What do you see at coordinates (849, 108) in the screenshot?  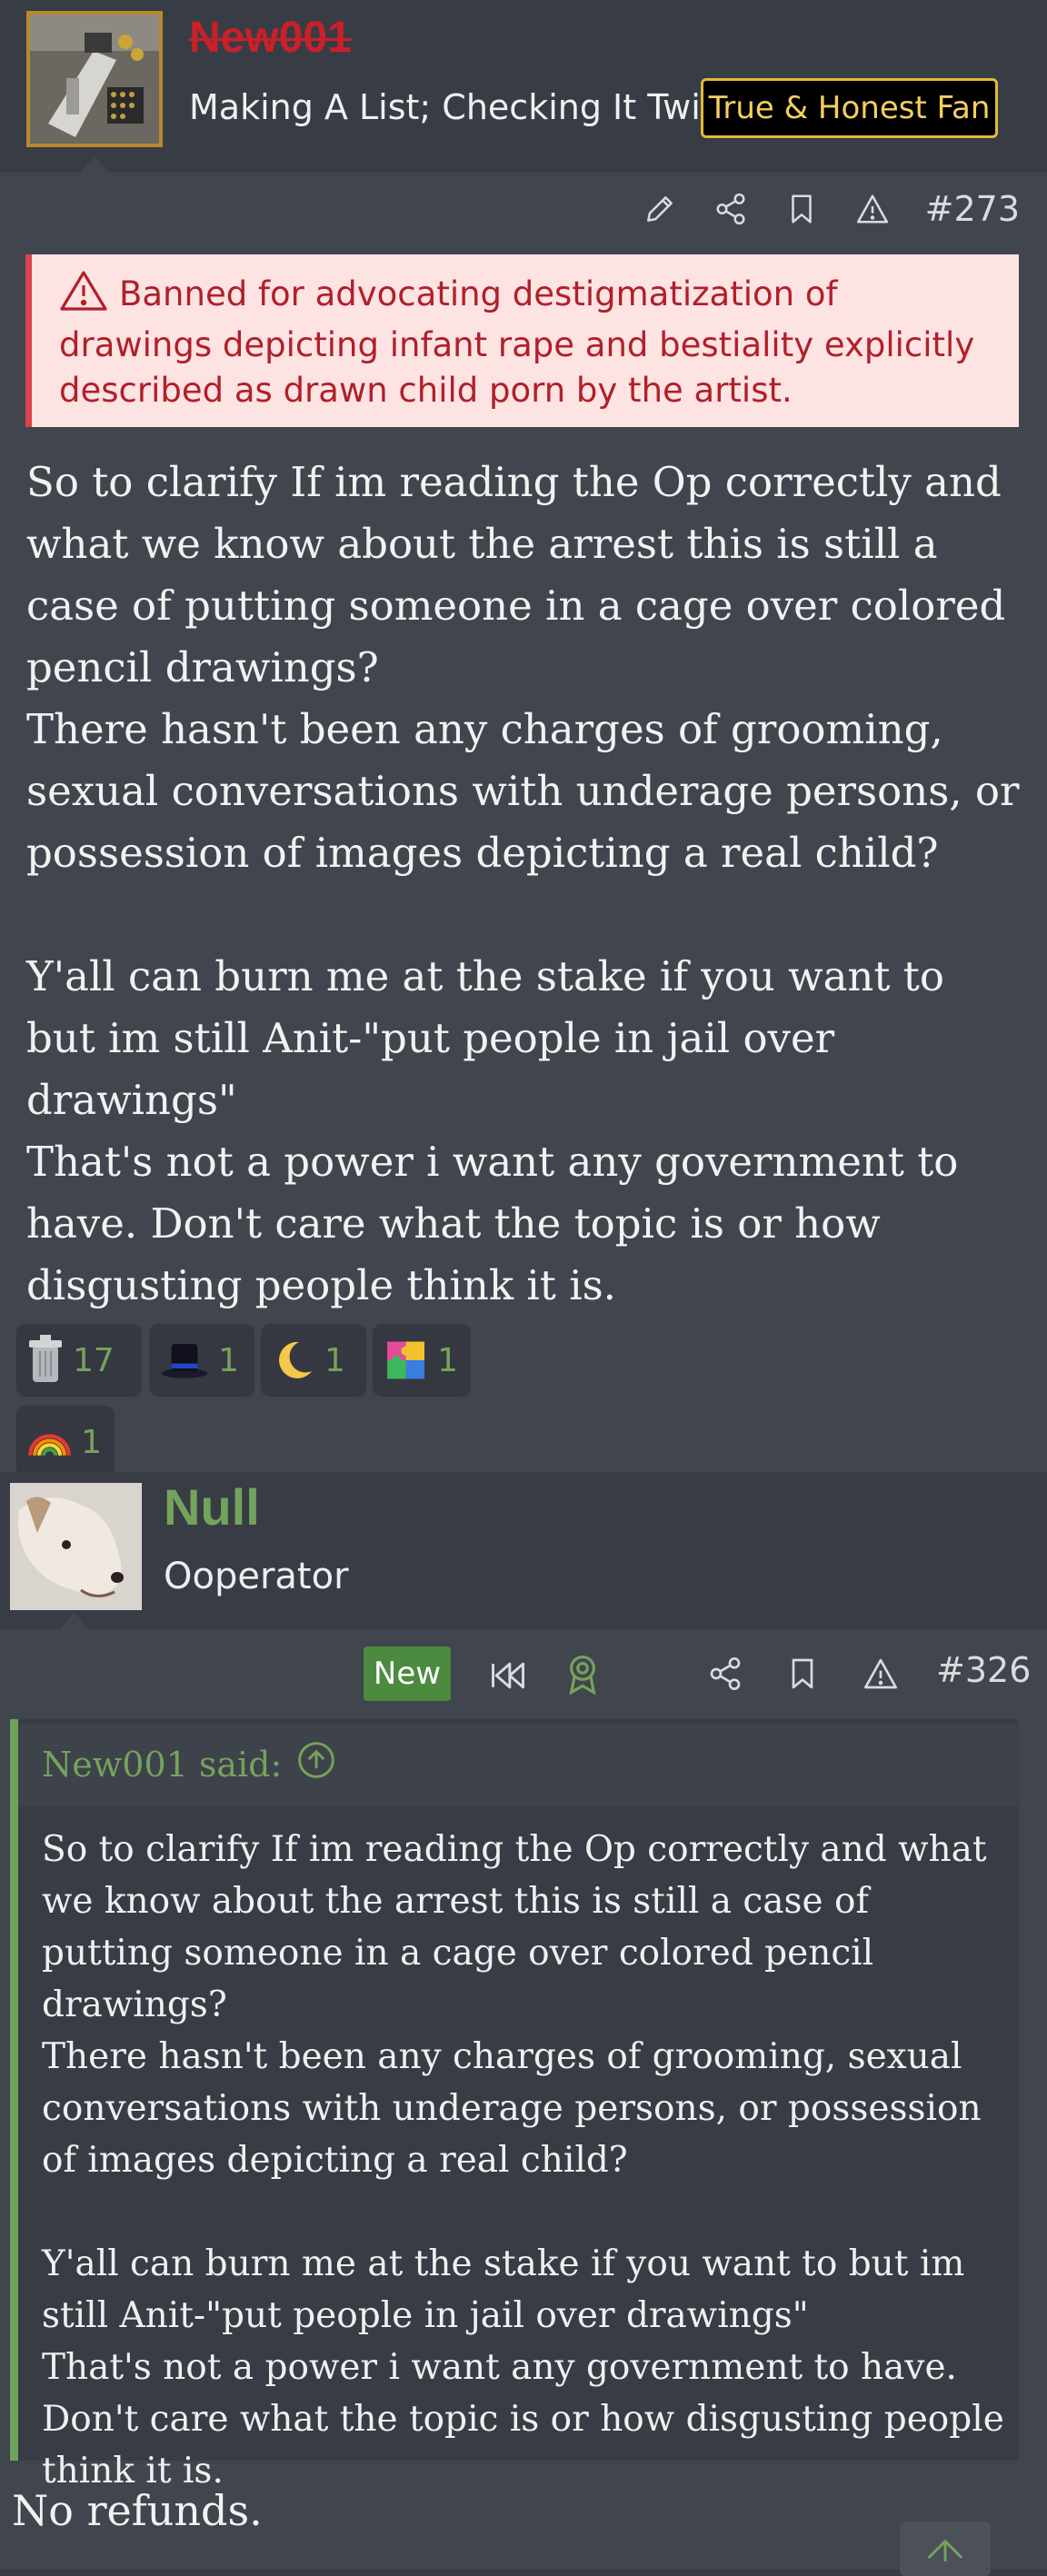 I see `user-banner: True & Honest Fan` at bounding box center [849, 108].